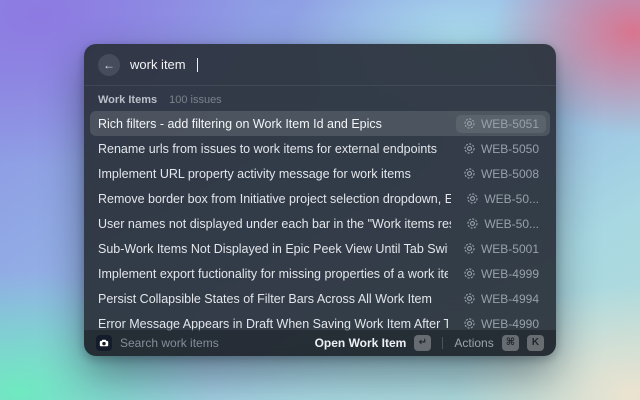  Describe the element at coordinates (423, 343) in the screenshot. I see `enter-key-badge: ↵` at that location.